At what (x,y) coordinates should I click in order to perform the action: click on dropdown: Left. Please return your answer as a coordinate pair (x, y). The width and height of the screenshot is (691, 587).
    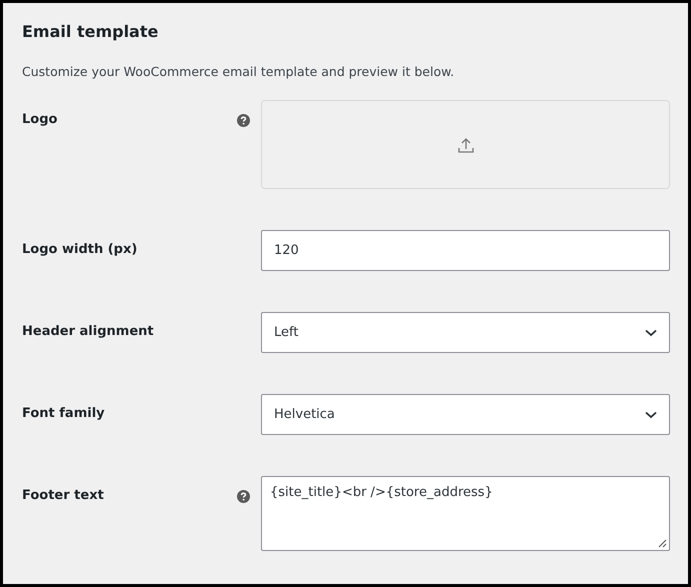
    Looking at the image, I should click on (465, 332).